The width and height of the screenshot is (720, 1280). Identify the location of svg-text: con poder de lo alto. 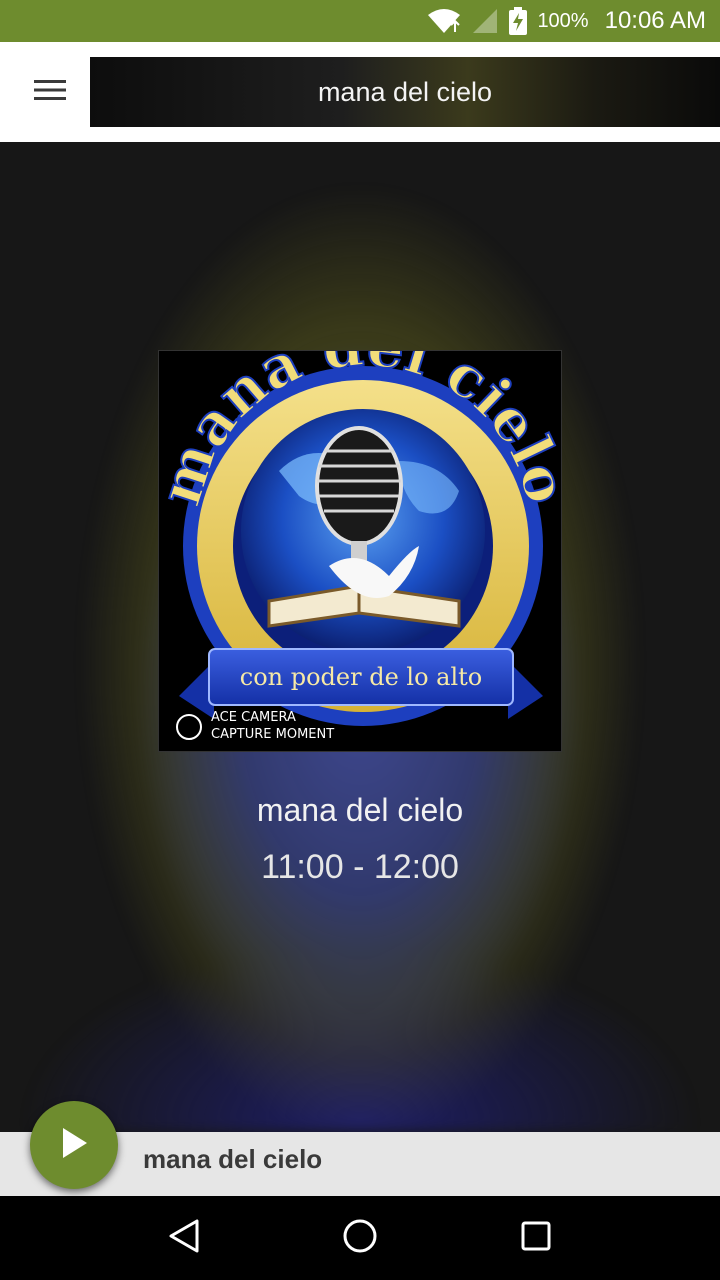
(361, 677).